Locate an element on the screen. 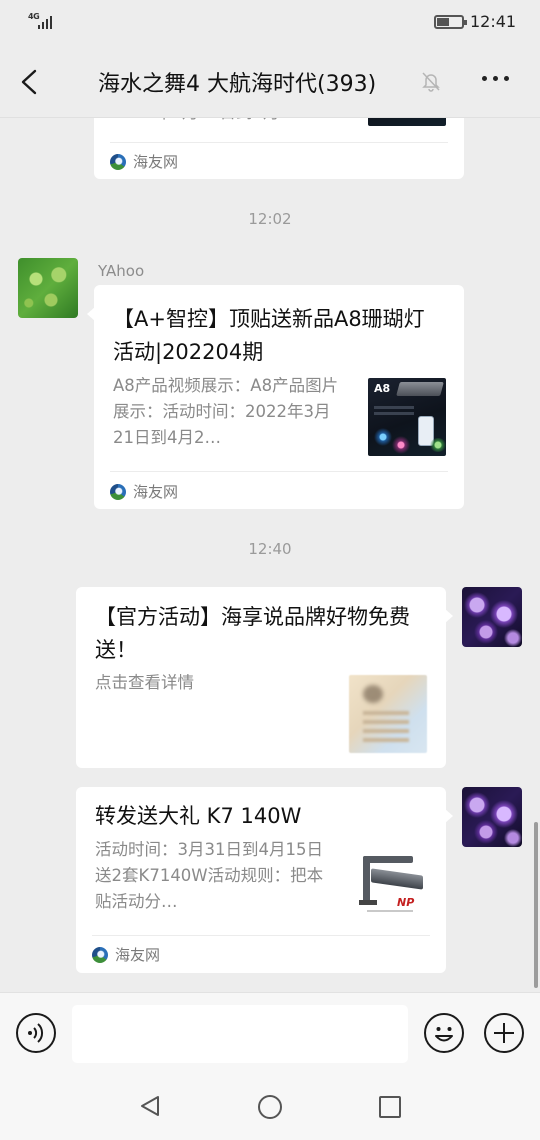 The width and height of the screenshot is (540, 1140). plus-icon is located at coordinates (504, 1033).